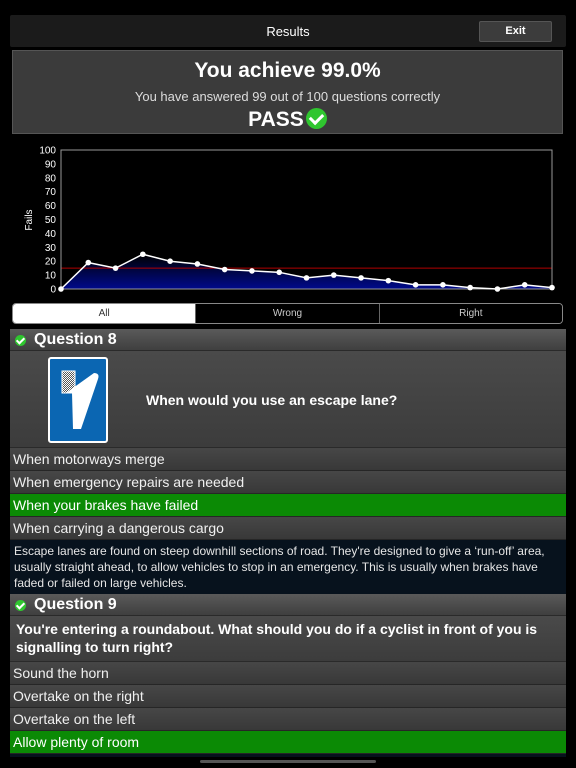 Image resolution: width=576 pixels, height=768 pixels. What do you see at coordinates (75, 339) in the screenshot?
I see `question-title: Question 8` at bounding box center [75, 339].